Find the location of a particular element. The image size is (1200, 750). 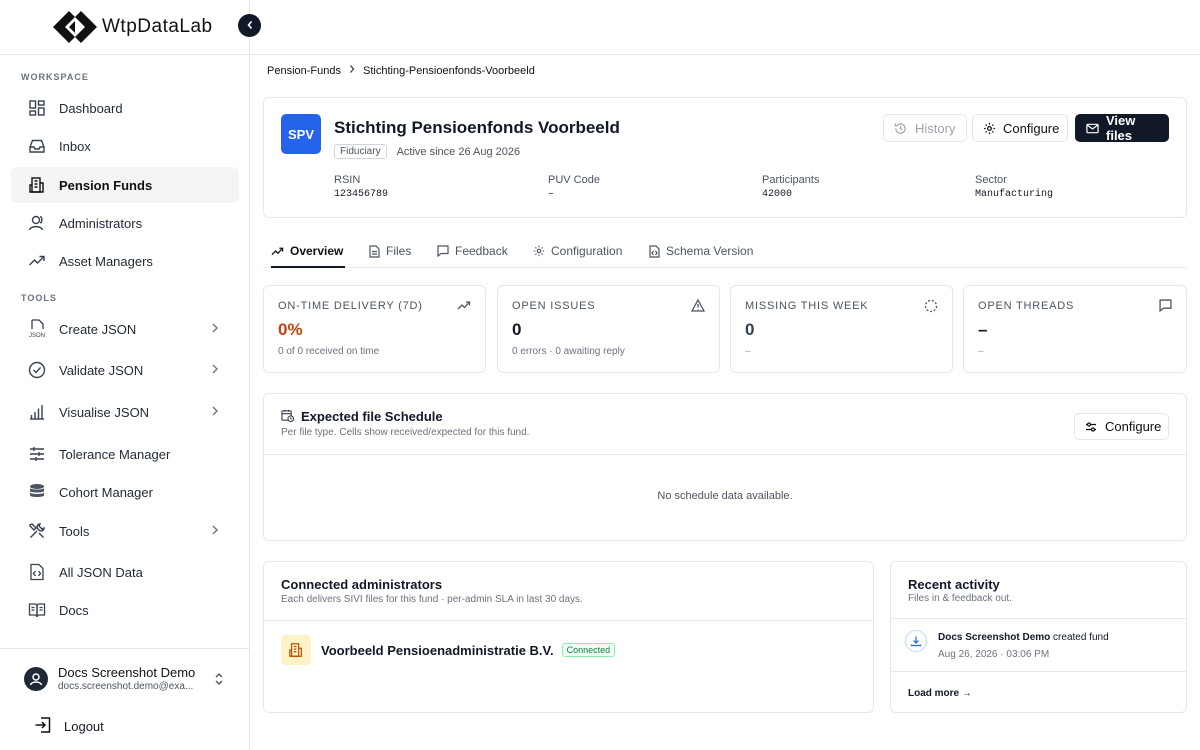

sidebar-item-create-json: JSON Create JSON is located at coordinates (125, 329).